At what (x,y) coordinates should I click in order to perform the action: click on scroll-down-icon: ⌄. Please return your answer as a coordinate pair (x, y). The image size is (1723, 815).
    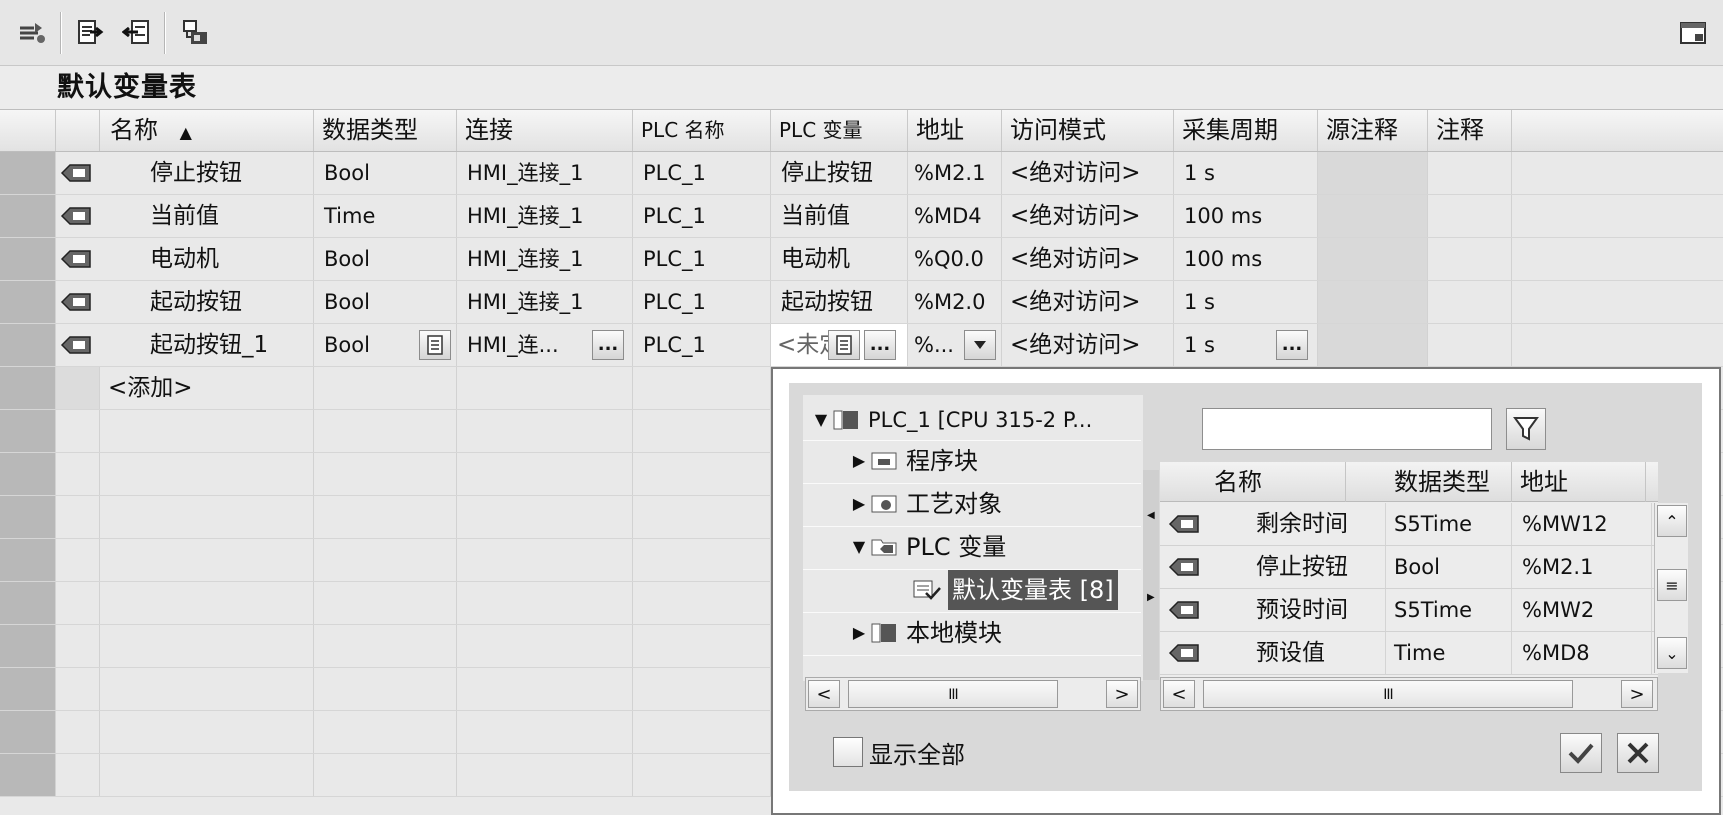
    Looking at the image, I should click on (1672, 653).